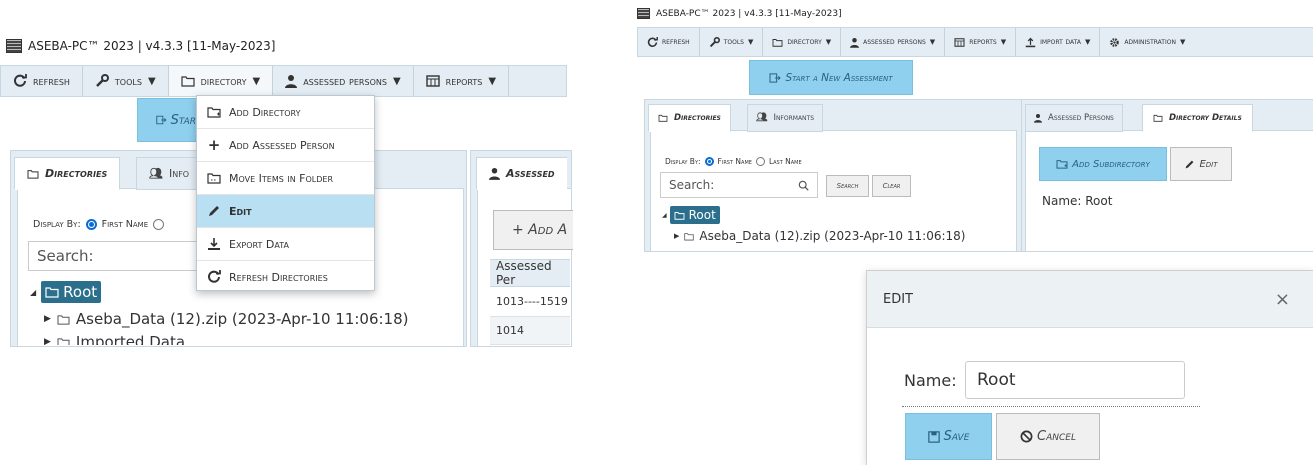  Describe the element at coordinates (285, 244) in the screenshot. I see `menu-item-export-data: Export Data` at that location.